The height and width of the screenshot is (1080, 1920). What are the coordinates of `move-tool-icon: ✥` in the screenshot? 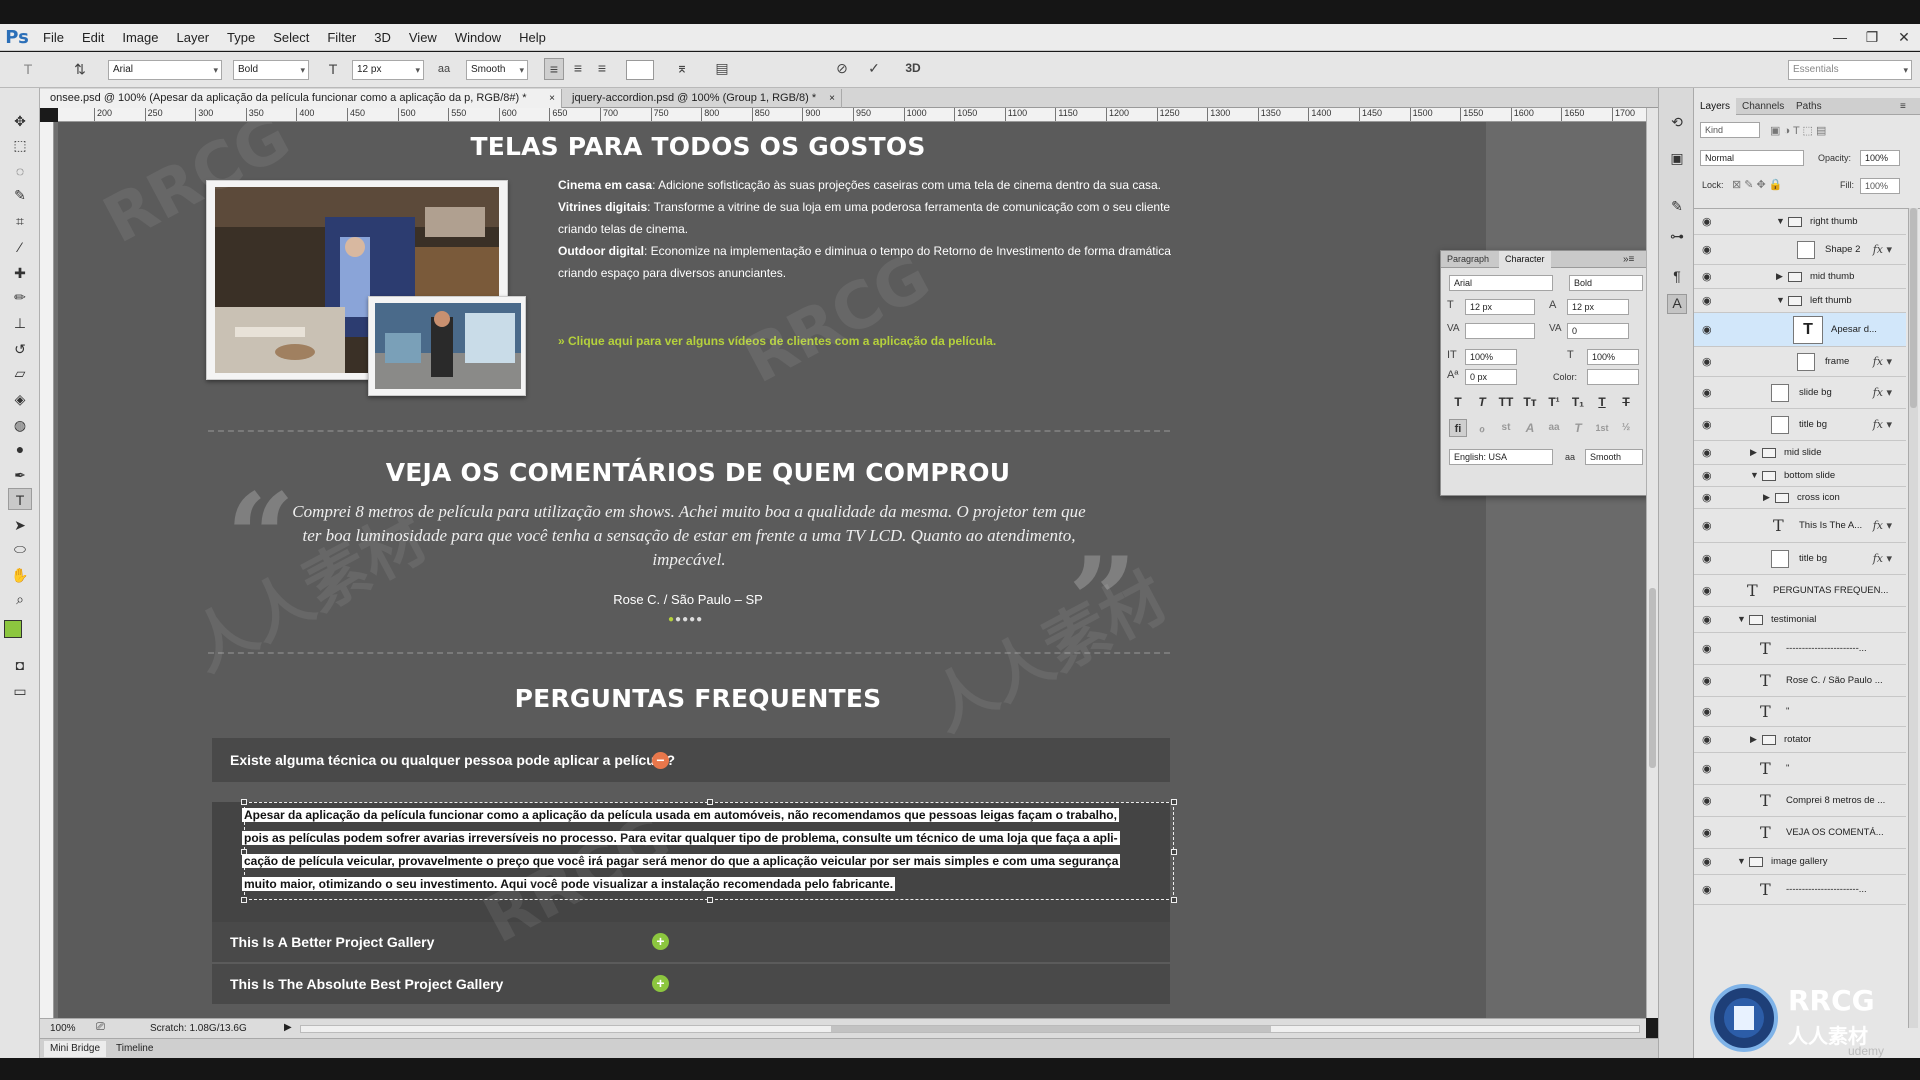 It's located at (20, 121).